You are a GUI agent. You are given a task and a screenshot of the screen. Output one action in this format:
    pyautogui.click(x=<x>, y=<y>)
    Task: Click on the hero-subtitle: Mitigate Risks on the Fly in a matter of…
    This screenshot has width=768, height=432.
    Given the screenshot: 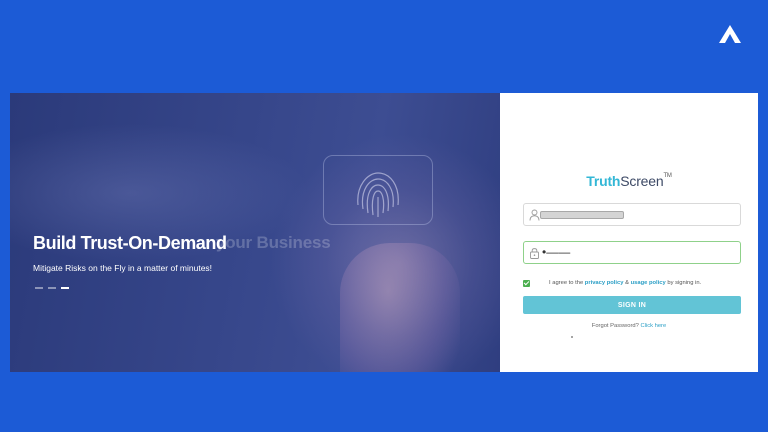 What is the action you would take?
    pyautogui.click(x=123, y=268)
    